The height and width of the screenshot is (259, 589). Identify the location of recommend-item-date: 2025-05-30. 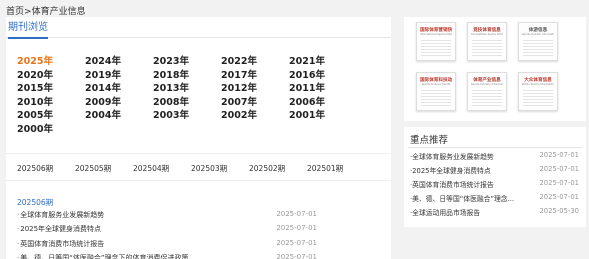
(559, 211).